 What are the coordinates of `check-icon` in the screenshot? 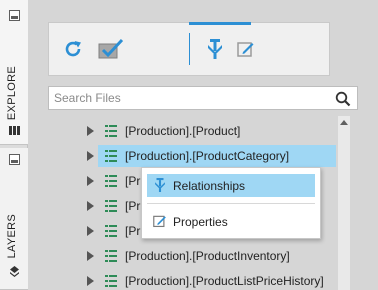 It's located at (111, 48).